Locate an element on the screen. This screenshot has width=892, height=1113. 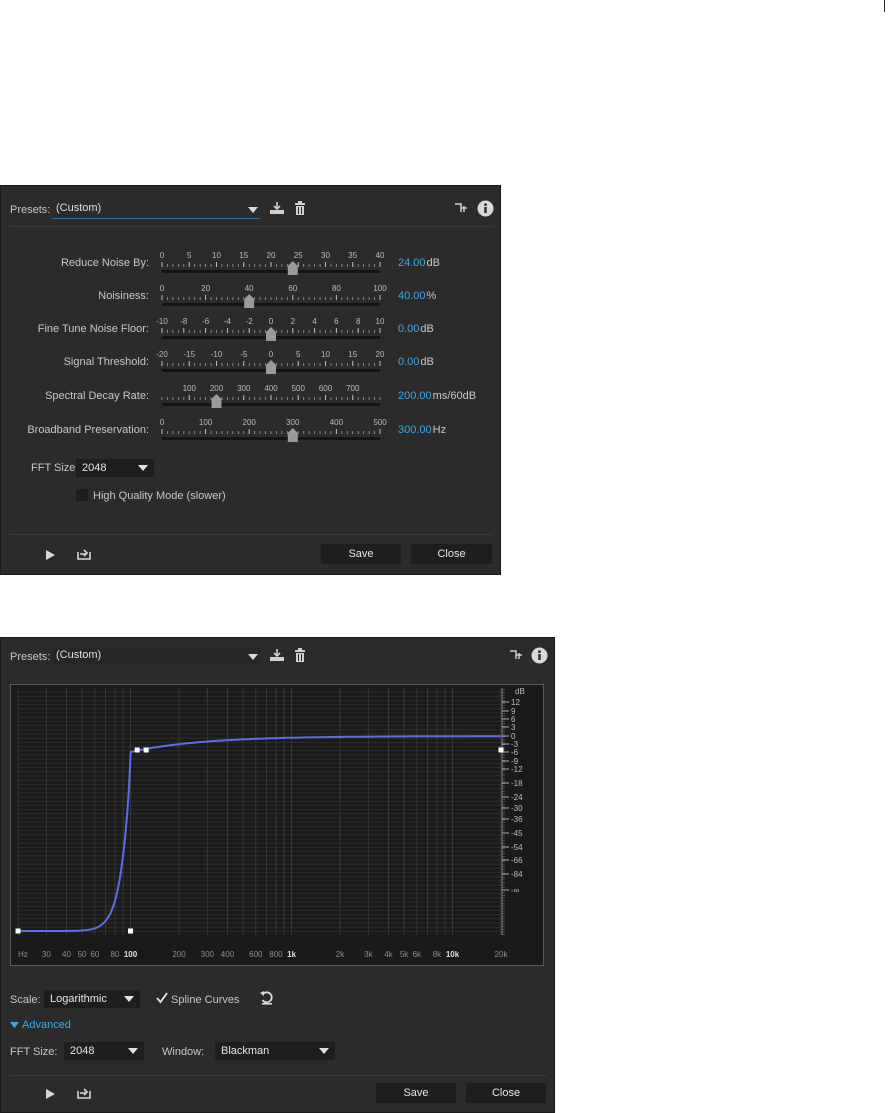
page-edge-mark is located at coordinates (884, 6).